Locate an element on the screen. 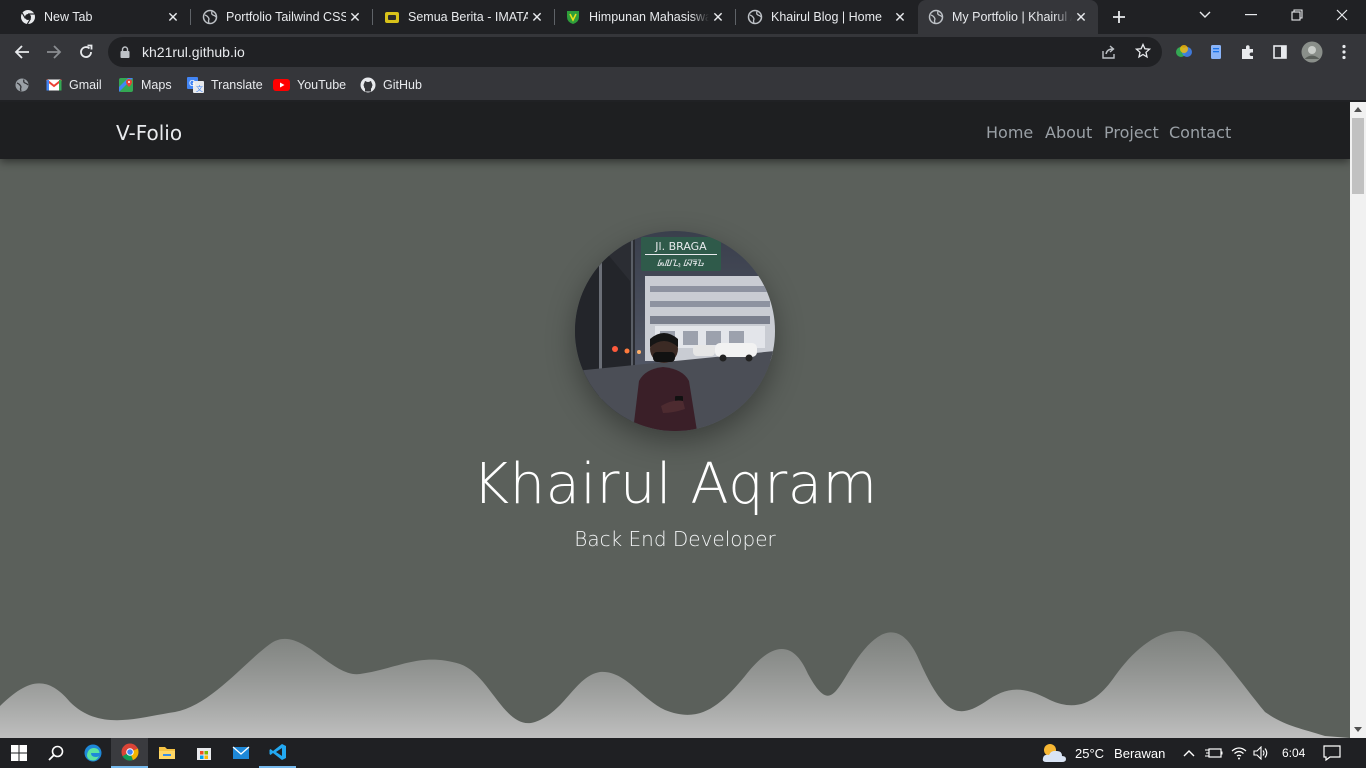 The width and height of the screenshot is (1366, 768). minimize-icon is located at coordinates (1251, 15).